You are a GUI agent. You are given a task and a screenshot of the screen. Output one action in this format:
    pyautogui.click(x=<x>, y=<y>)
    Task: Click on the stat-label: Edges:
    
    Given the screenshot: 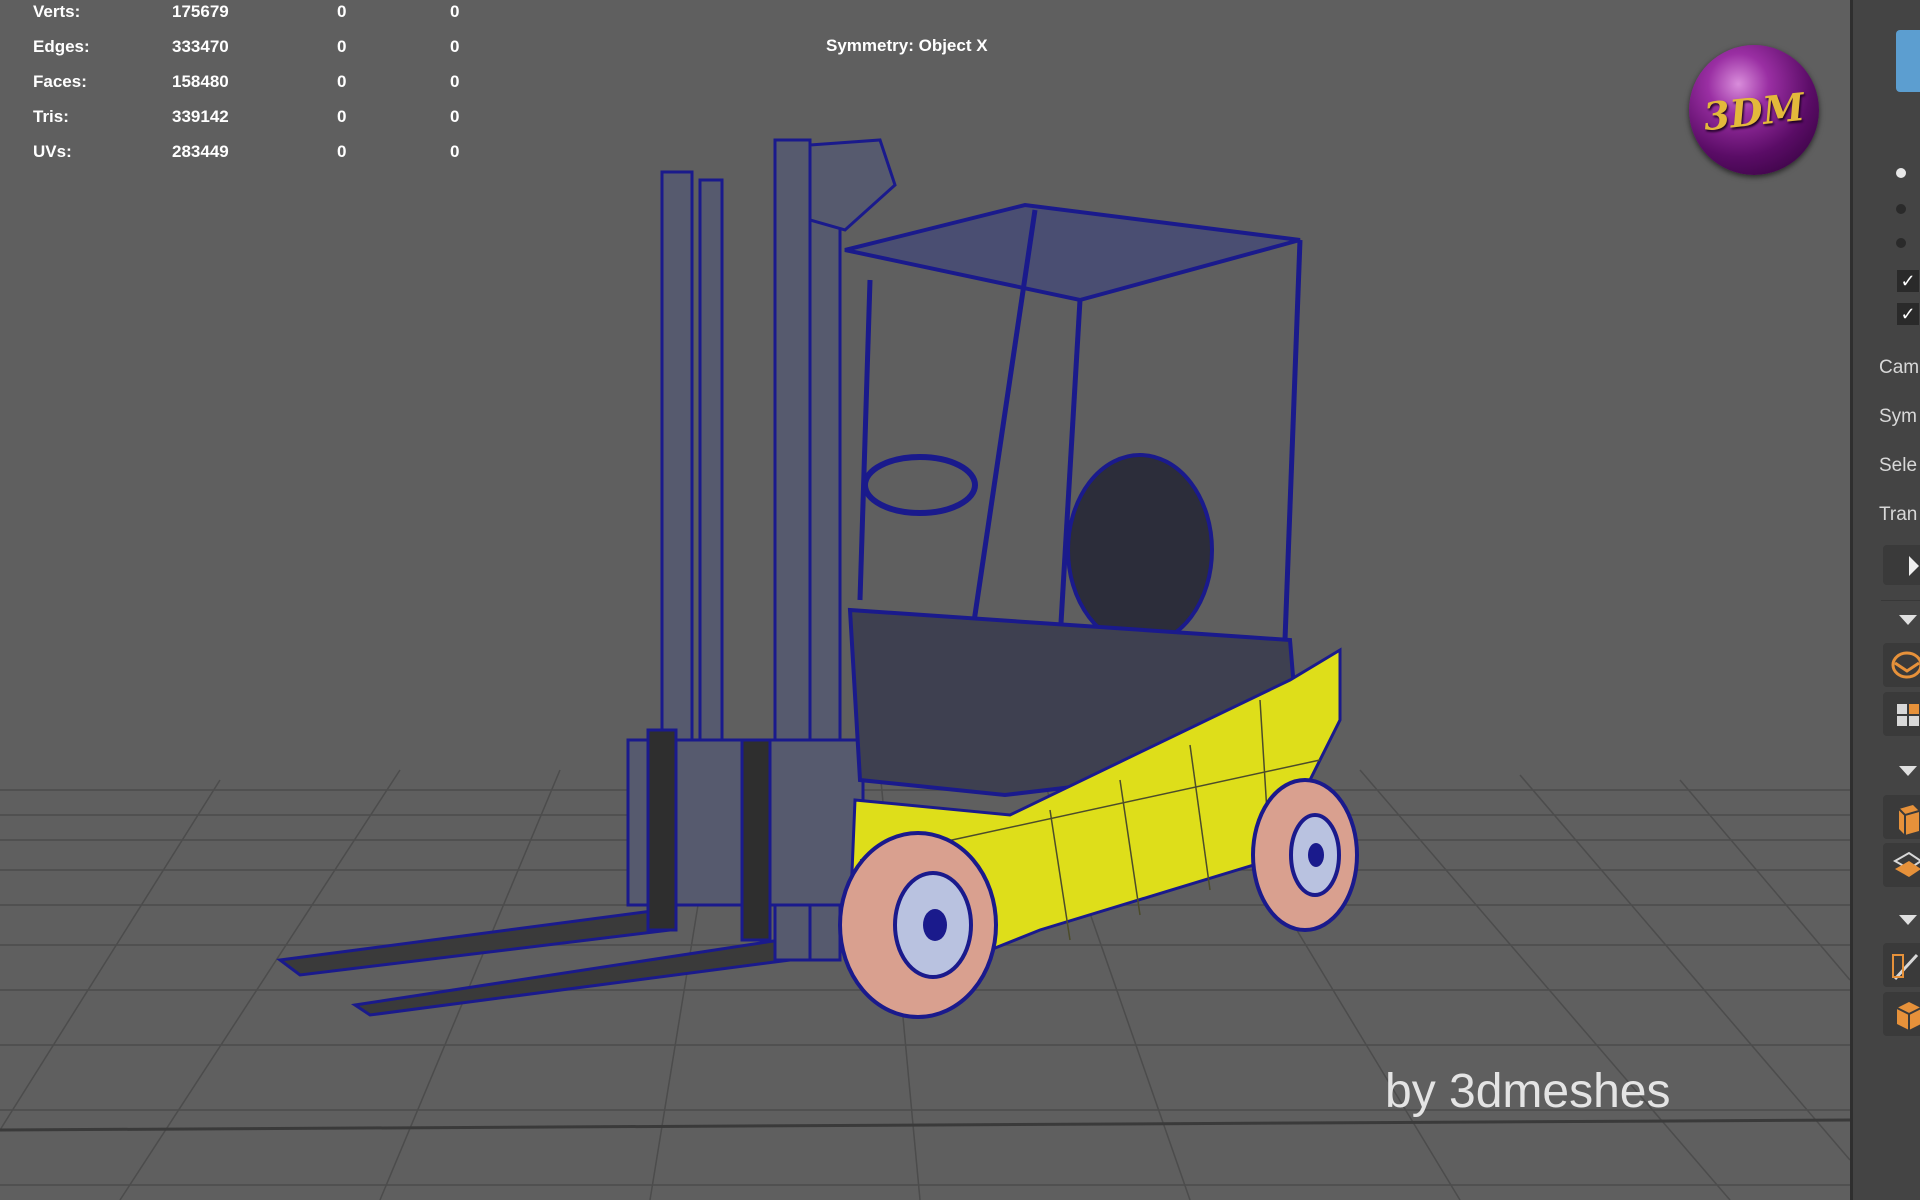 What is the action you would take?
    pyautogui.click(x=61, y=46)
    